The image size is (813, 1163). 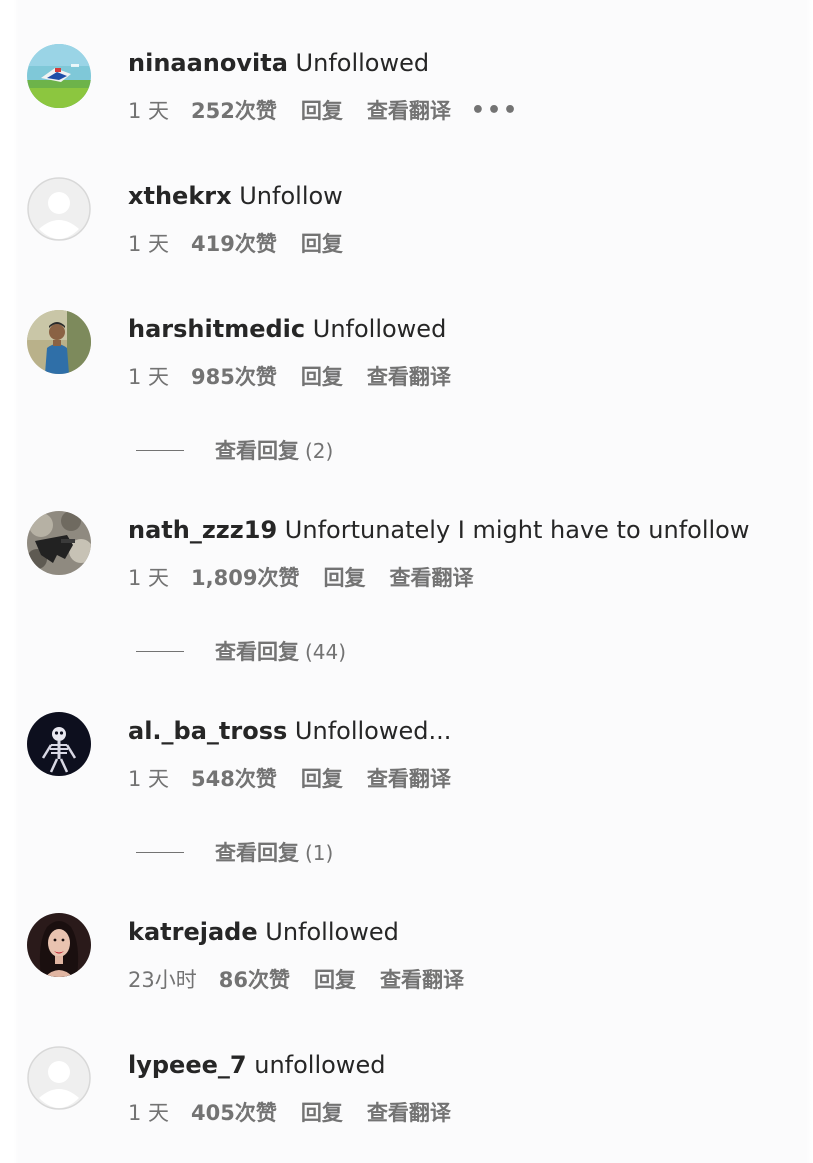 What do you see at coordinates (162, 980) in the screenshot?
I see `comment-time: 23小时` at bounding box center [162, 980].